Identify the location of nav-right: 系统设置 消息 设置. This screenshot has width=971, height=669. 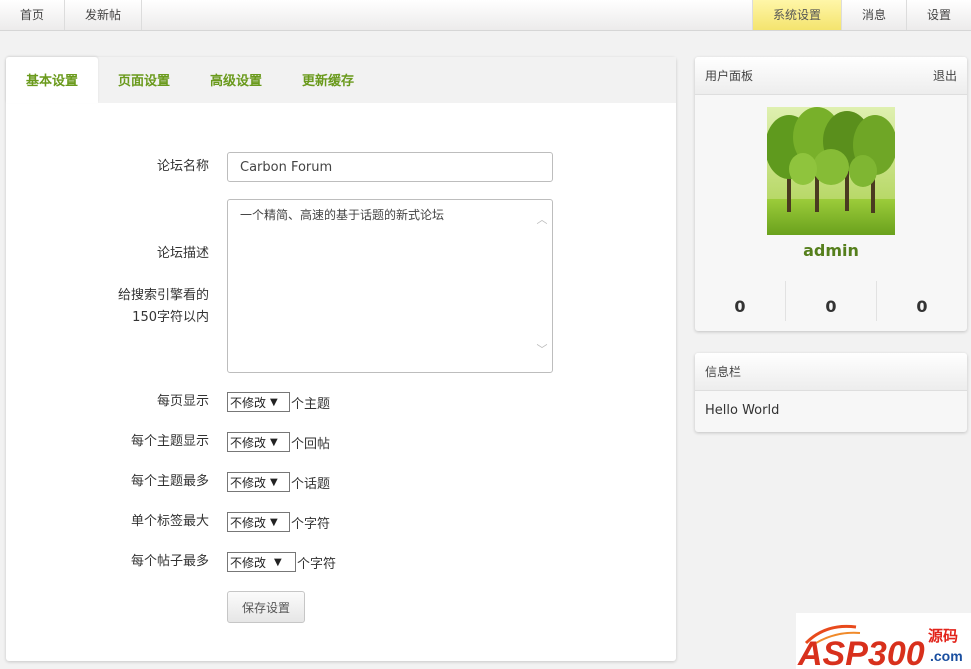
(861, 15).